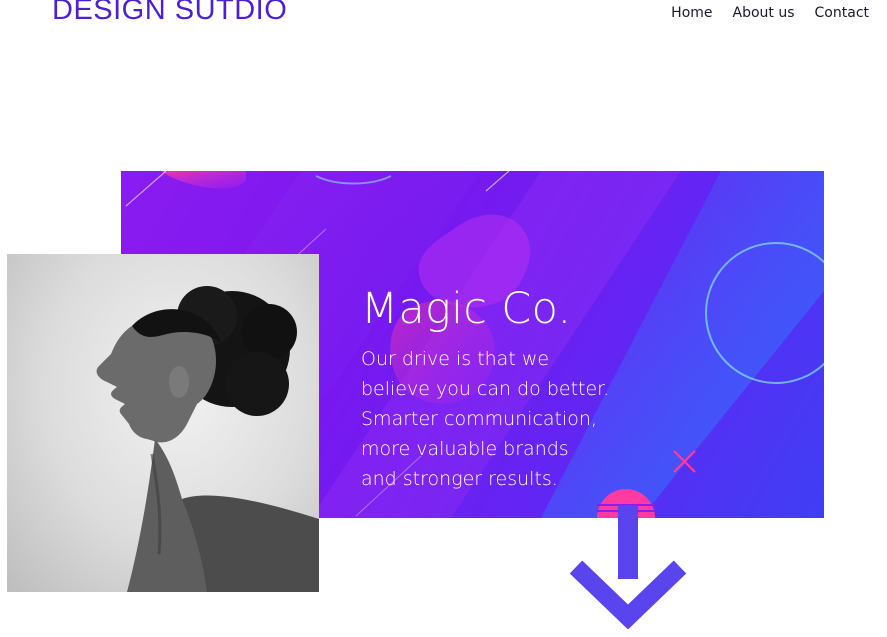 The image size is (887, 637). What do you see at coordinates (628, 567) in the screenshot?
I see `arrow-down-icon` at bounding box center [628, 567].